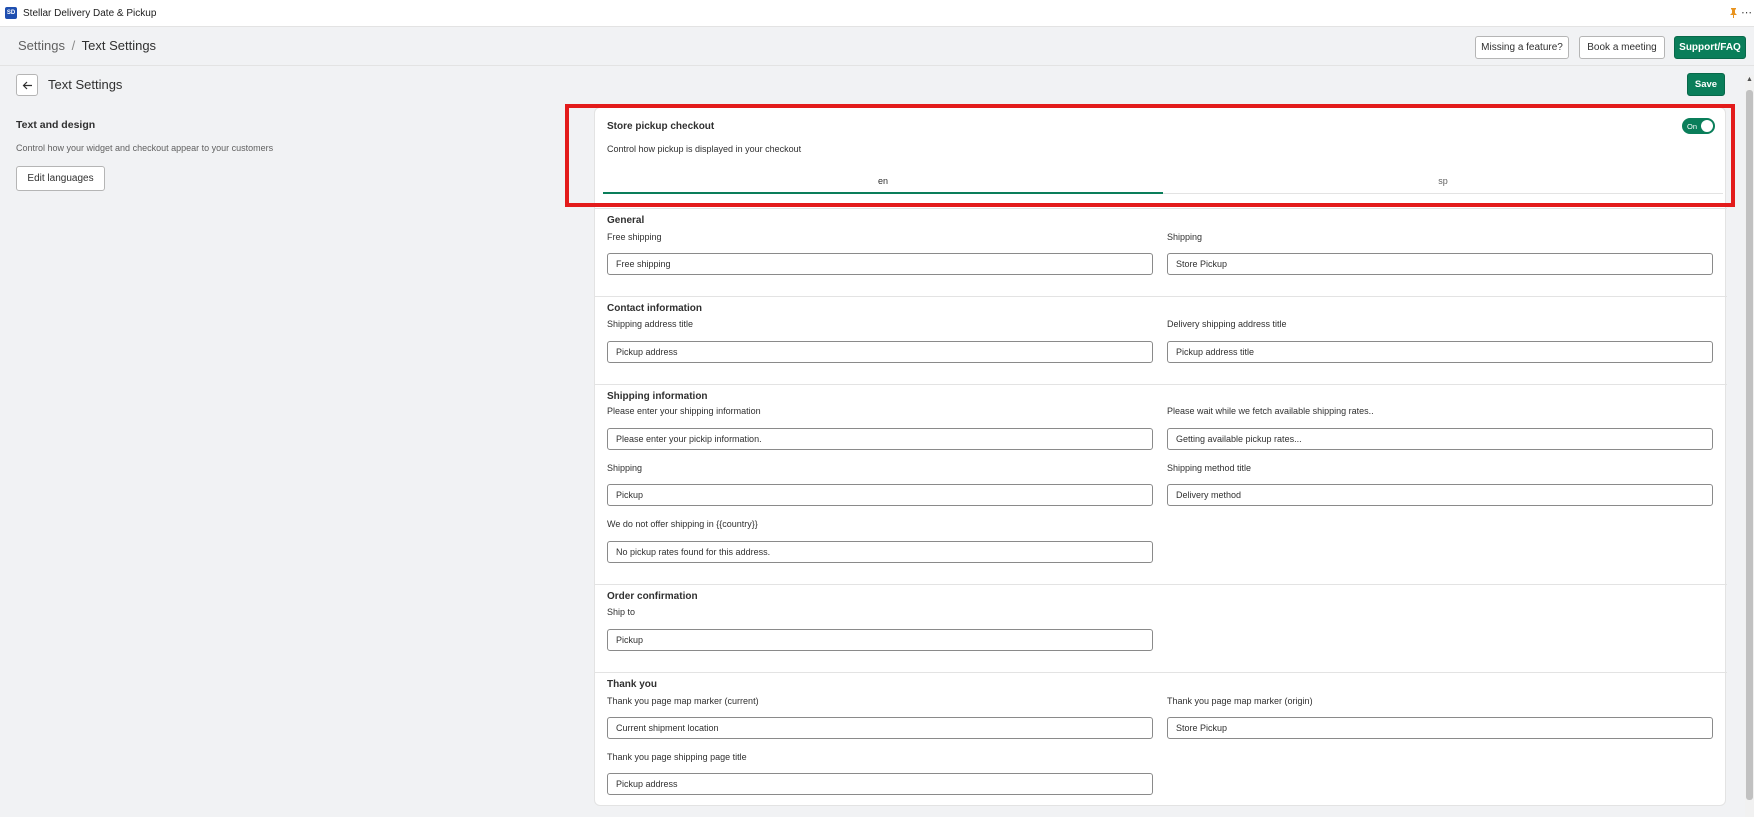 Image resolution: width=1754 pixels, height=817 pixels. What do you see at coordinates (1209, 468) in the screenshot?
I see `shipping-method-title-label: Shipping method title` at bounding box center [1209, 468].